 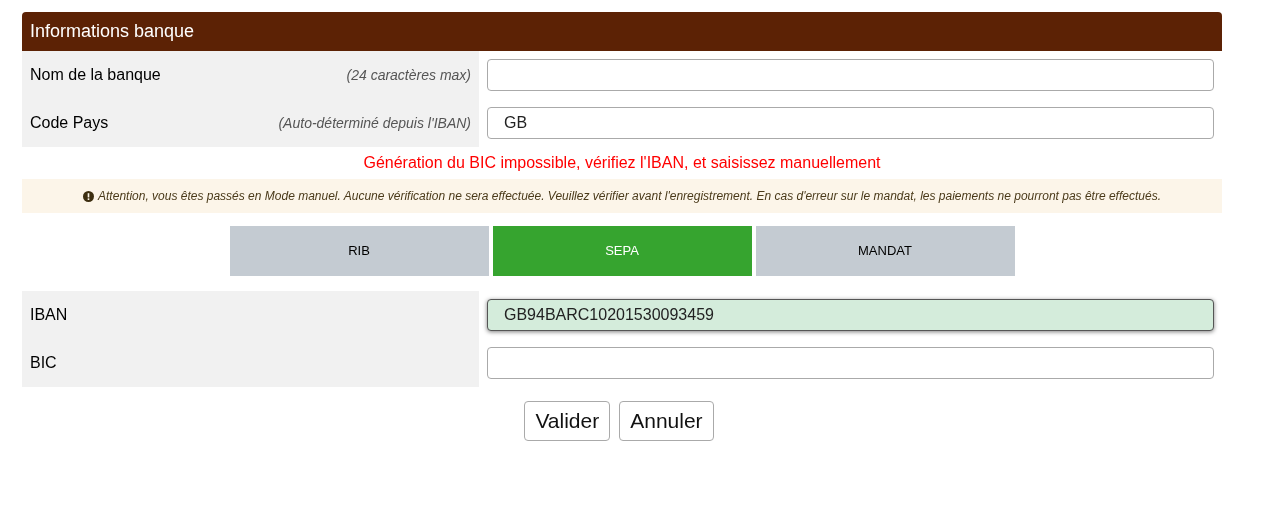 What do you see at coordinates (567, 421) in the screenshot?
I see `form-button: Valider` at bounding box center [567, 421].